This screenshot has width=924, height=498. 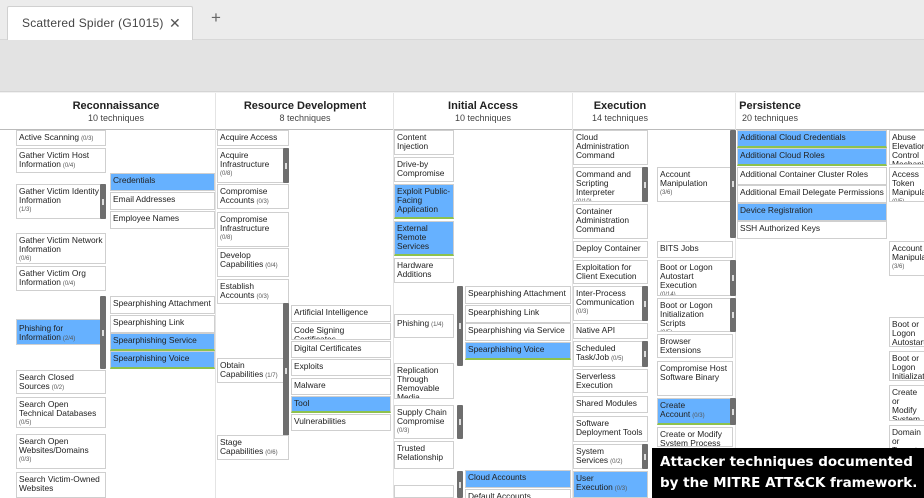 I want to click on subtechnique-cell: Device Registration, so click(x=812, y=212).